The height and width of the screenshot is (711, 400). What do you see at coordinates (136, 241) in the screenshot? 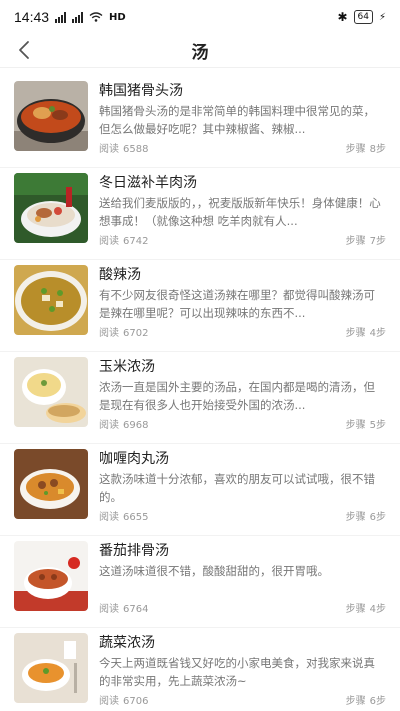
I see `read-count: 6742` at bounding box center [136, 241].